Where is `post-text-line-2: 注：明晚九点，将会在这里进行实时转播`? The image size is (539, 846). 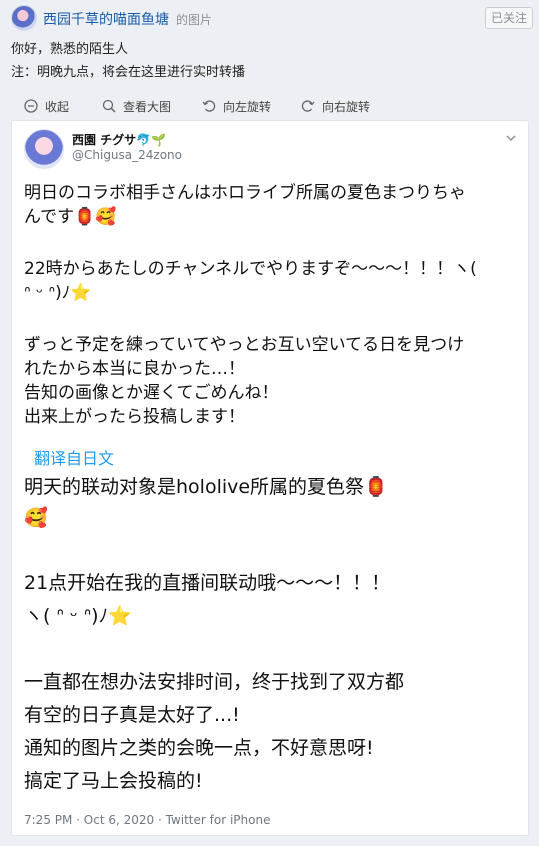
post-text-line-2: 注：明晚九点，将会在这里进行实时转播 is located at coordinates (128, 72).